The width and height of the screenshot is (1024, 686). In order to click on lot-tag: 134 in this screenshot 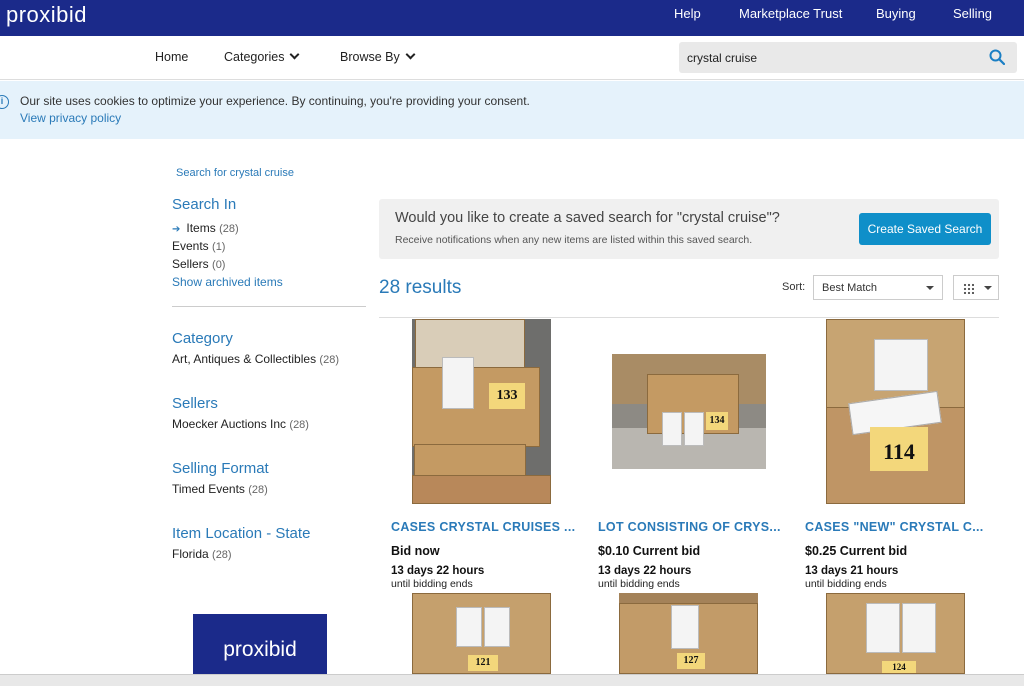, I will do `click(717, 421)`.